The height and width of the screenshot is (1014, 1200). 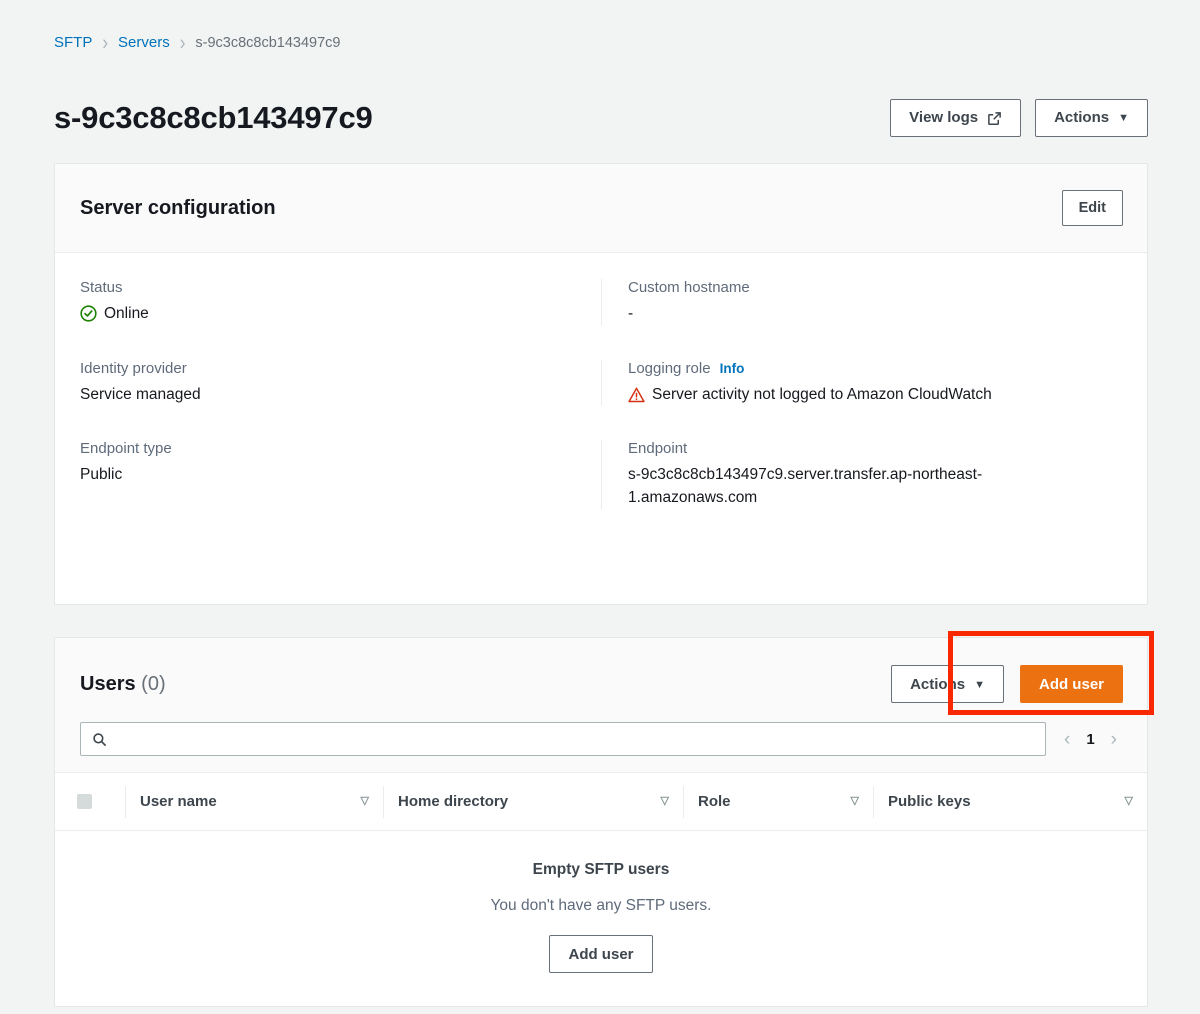 I want to click on config-row: Status Online Custom hostname -, so click(x=601, y=302).